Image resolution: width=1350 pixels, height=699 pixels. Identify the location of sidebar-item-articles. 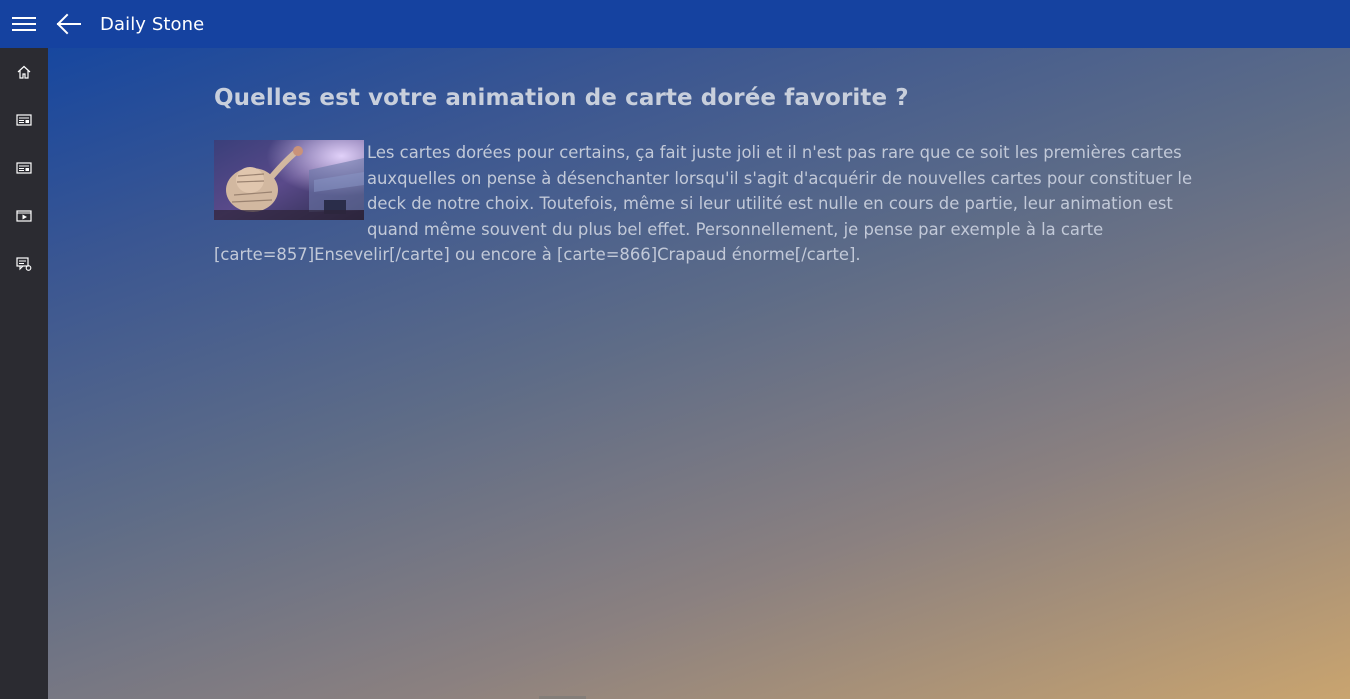
(24, 168).